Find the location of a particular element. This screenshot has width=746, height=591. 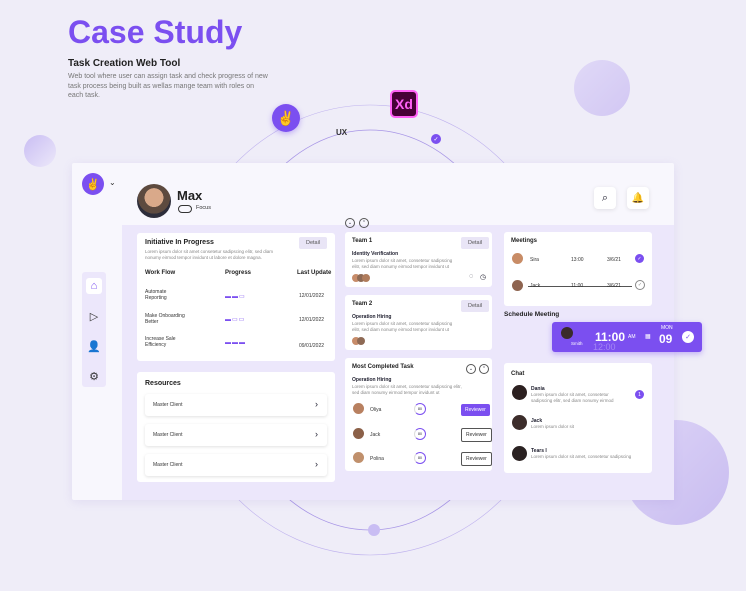

brand-logo-badge: ✌ is located at coordinates (286, 118).